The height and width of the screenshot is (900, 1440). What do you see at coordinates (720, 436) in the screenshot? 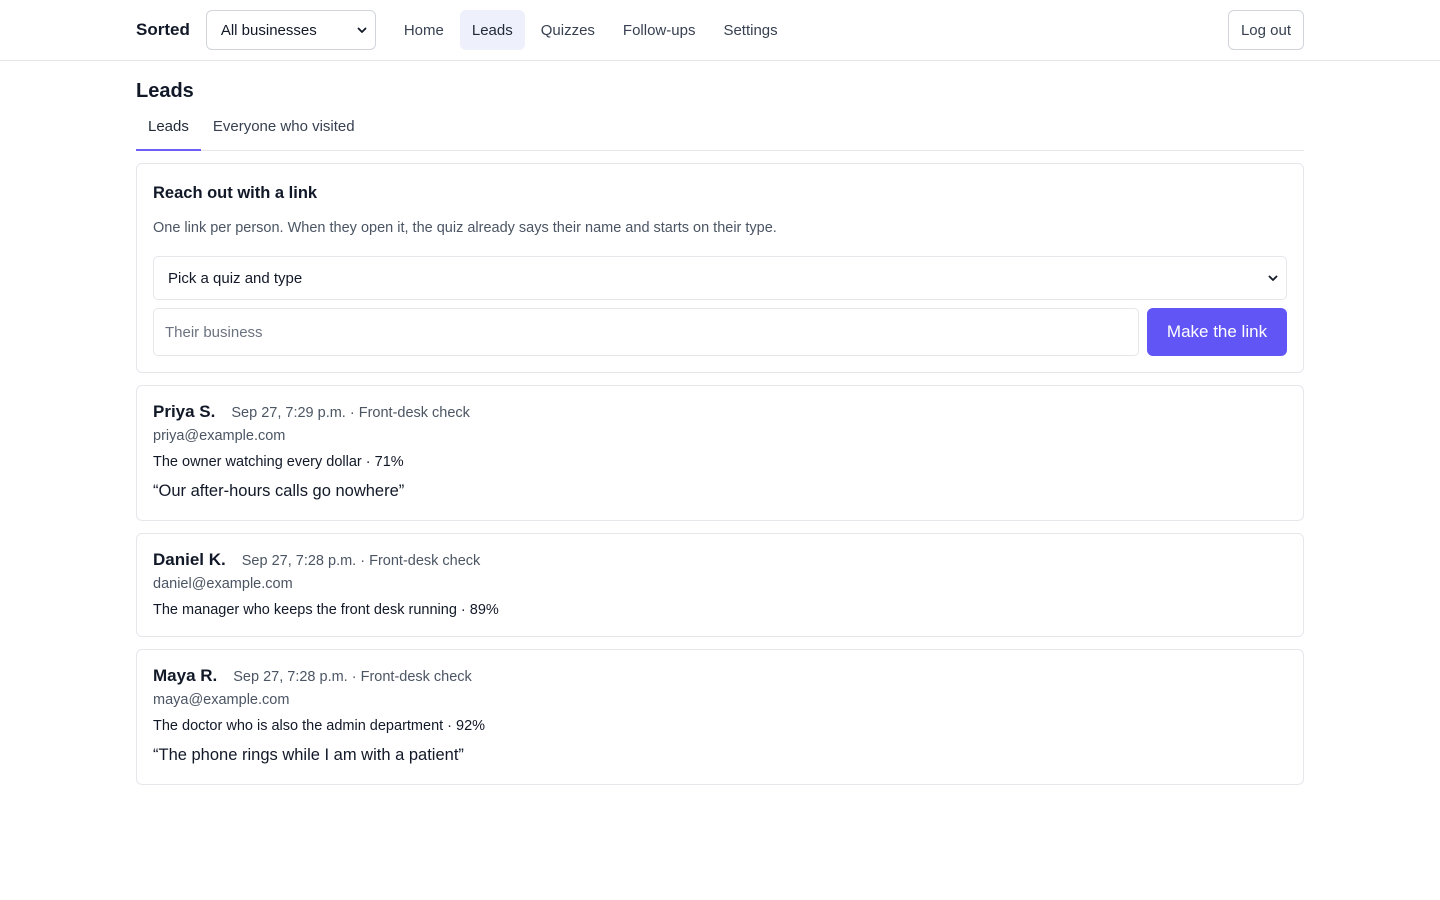
I see `lead-email: priya@example.com` at bounding box center [720, 436].